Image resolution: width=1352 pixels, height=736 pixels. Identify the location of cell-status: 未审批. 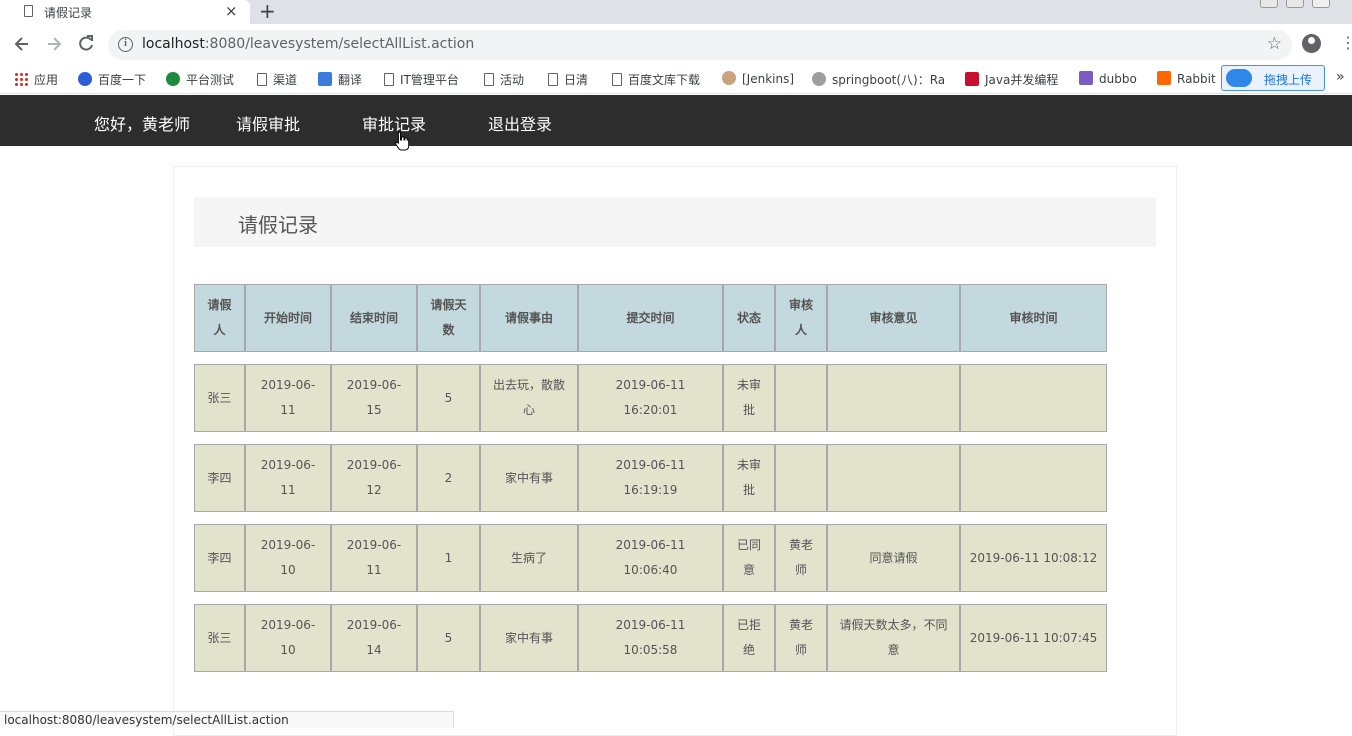
(749, 398).